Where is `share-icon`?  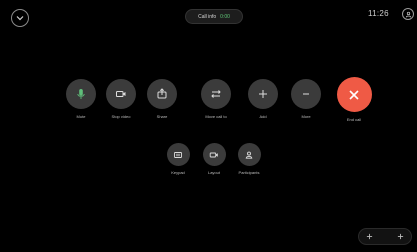
share-icon is located at coordinates (162, 93).